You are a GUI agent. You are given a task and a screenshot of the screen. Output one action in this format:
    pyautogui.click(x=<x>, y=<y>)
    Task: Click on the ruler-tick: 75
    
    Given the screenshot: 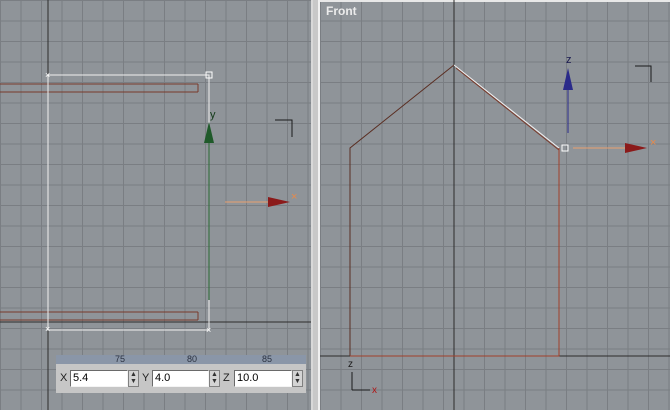 What is the action you would take?
    pyautogui.click(x=120, y=359)
    